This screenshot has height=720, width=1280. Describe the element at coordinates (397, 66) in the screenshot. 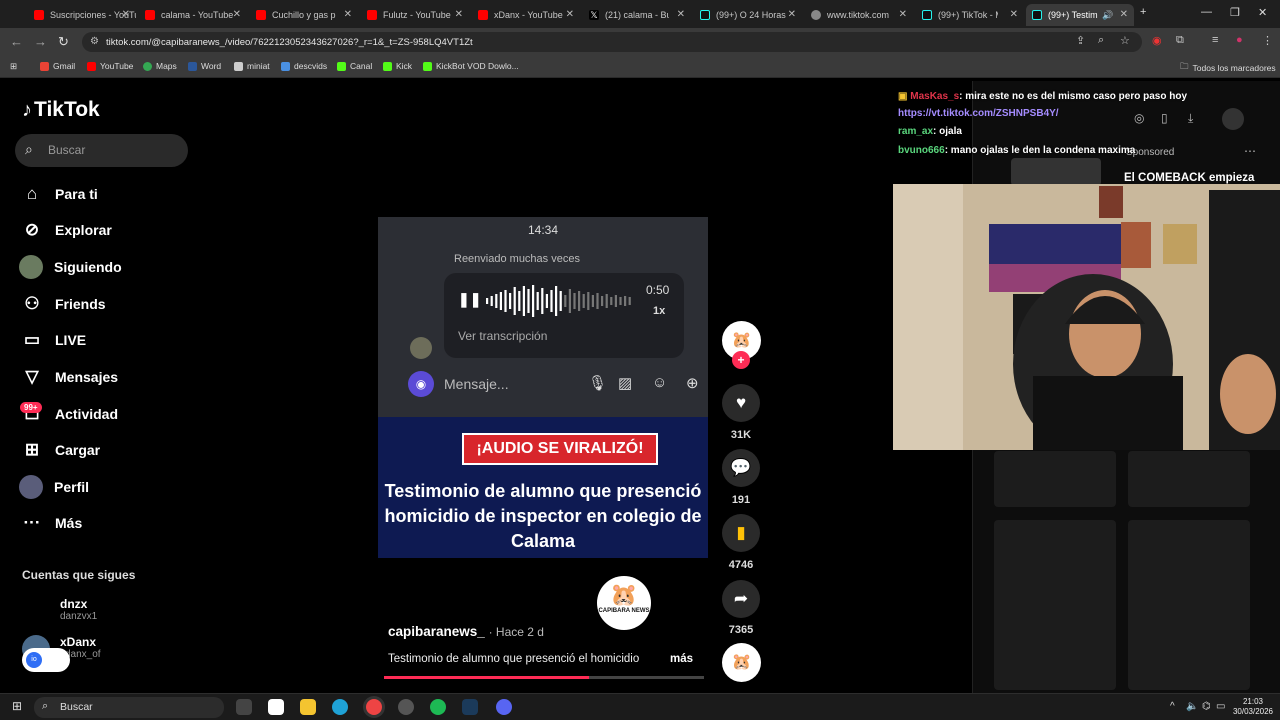

I see `bookmark-kick: Kick` at that location.